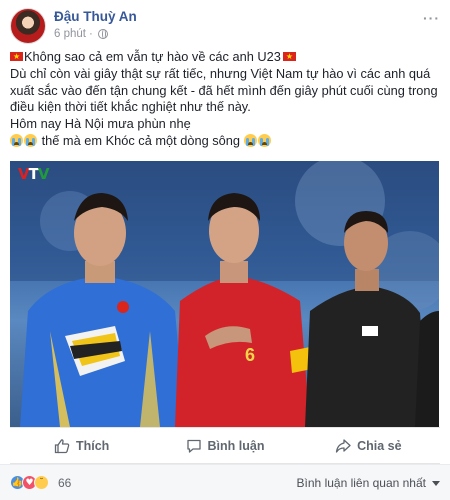 The image size is (450, 500). What do you see at coordinates (141, 140) in the screenshot?
I see `text-line-6: thế mà em Khóc cả một dòng sông` at bounding box center [141, 140].